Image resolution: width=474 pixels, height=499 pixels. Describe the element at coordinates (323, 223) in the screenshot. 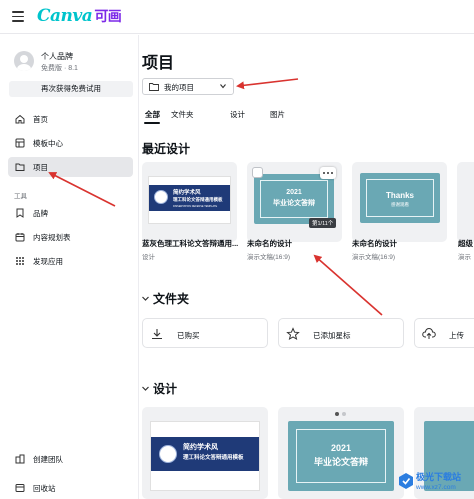

I see `page-count-badge: 第1/11个` at that location.